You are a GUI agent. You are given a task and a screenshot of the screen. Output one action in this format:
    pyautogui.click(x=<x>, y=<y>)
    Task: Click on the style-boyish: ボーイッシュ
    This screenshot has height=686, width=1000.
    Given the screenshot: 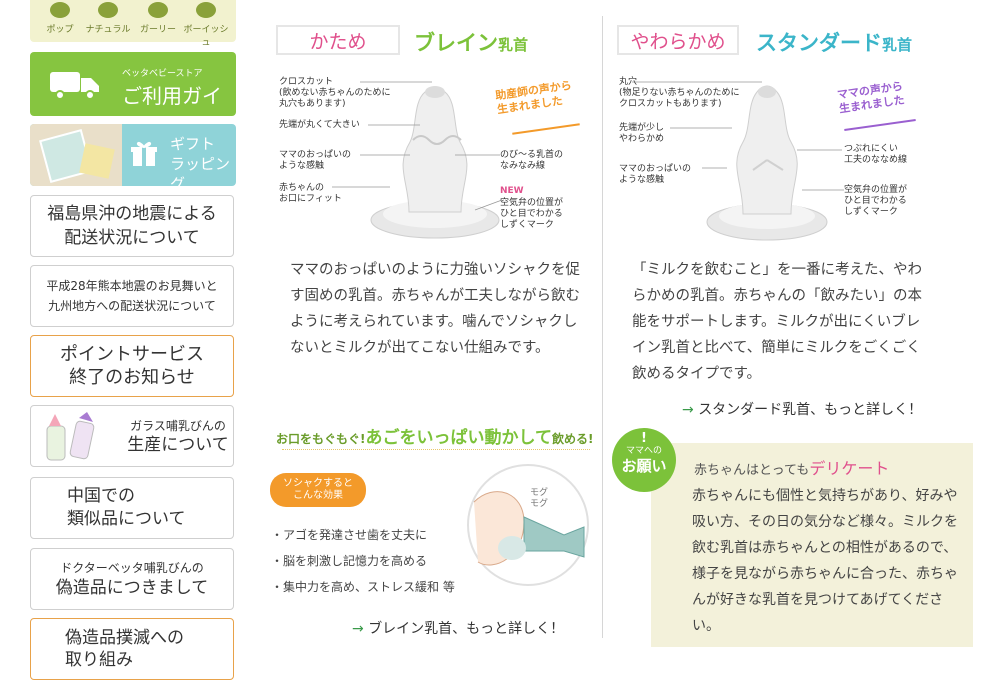 What is the action you would take?
    pyautogui.click(x=206, y=24)
    